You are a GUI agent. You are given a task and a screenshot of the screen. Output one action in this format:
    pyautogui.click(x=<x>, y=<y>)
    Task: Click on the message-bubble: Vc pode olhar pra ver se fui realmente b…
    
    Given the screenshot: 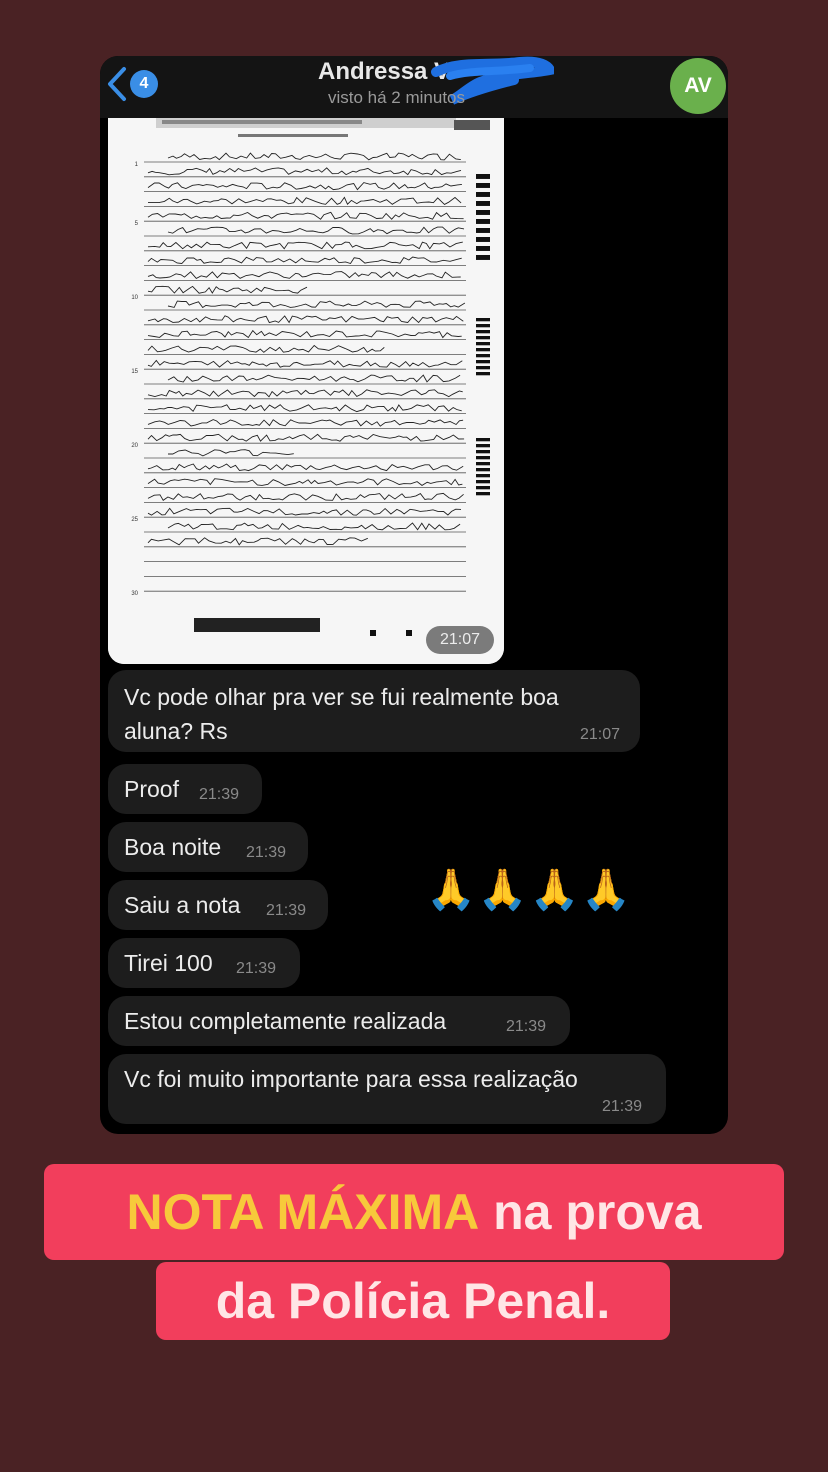 What is the action you would take?
    pyautogui.click(x=374, y=711)
    